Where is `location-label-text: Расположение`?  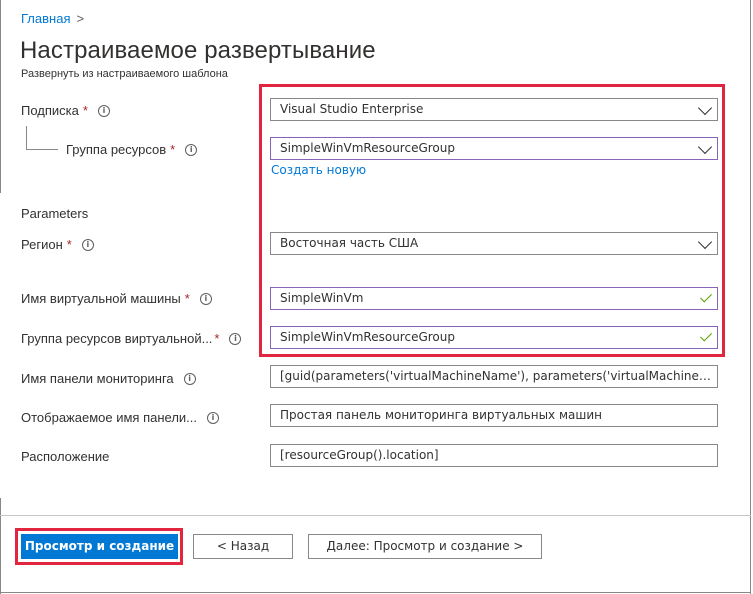
location-label-text: Расположение is located at coordinates (65, 456).